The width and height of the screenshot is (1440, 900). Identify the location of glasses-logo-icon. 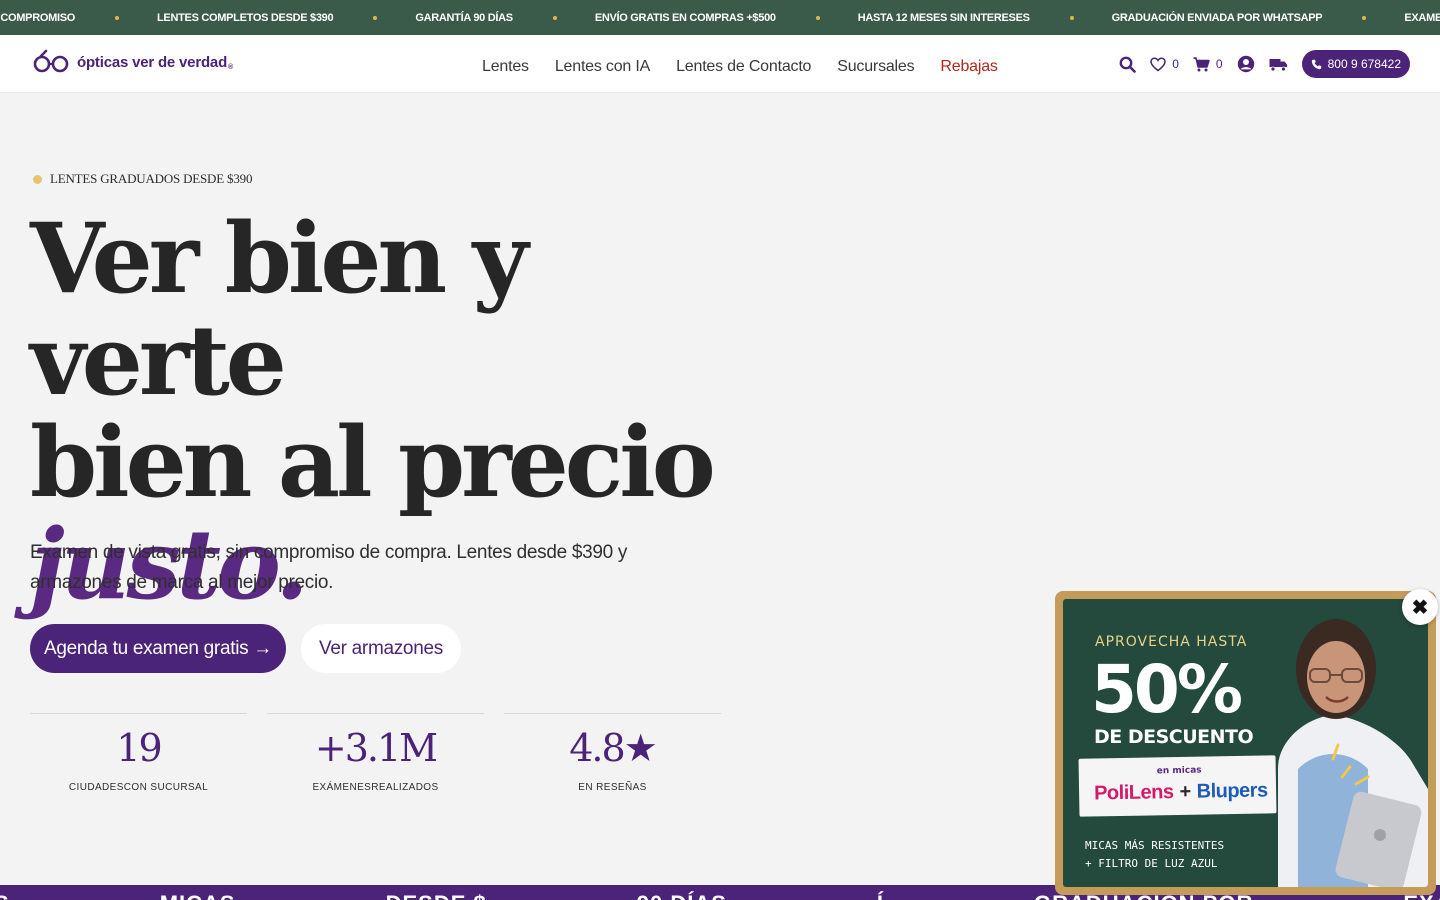
(51, 61).